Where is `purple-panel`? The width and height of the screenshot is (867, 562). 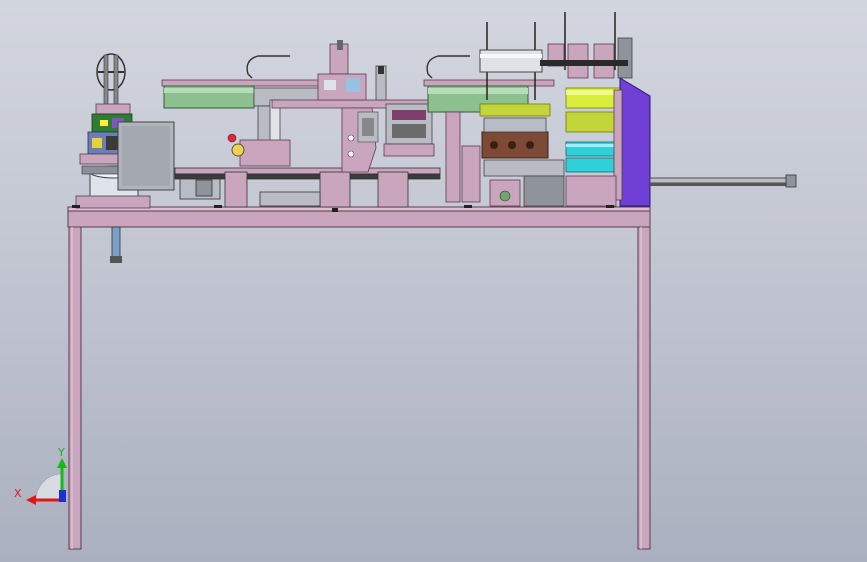
purple-panel is located at coordinates (635, 142).